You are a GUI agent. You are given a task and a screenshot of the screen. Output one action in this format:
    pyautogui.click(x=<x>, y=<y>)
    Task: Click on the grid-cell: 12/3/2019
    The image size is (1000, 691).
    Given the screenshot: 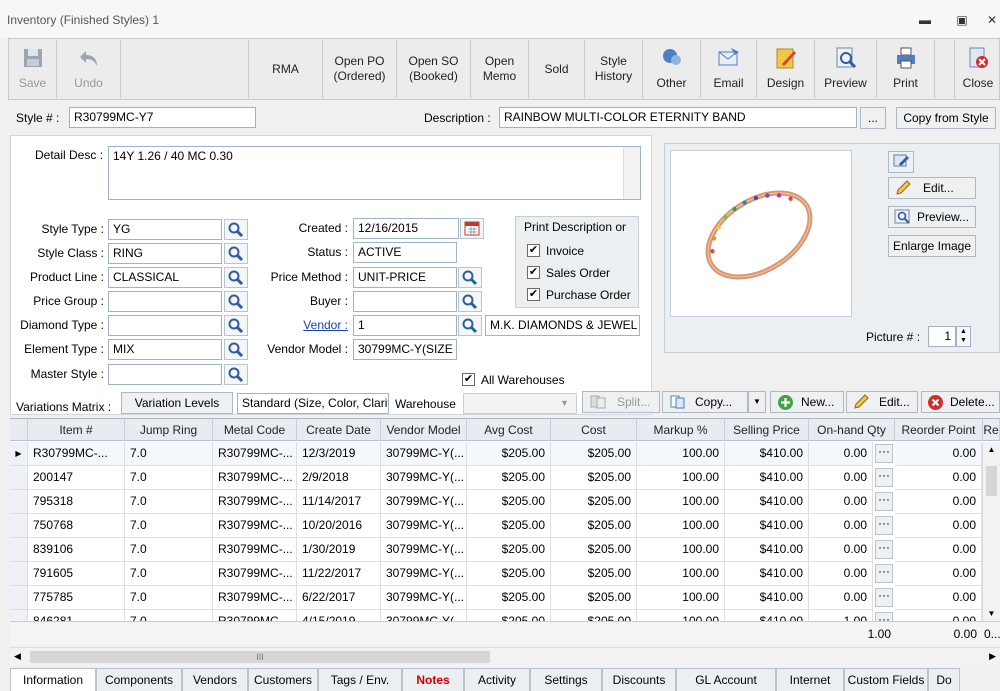 What is the action you would take?
    pyautogui.click(x=339, y=454)
    